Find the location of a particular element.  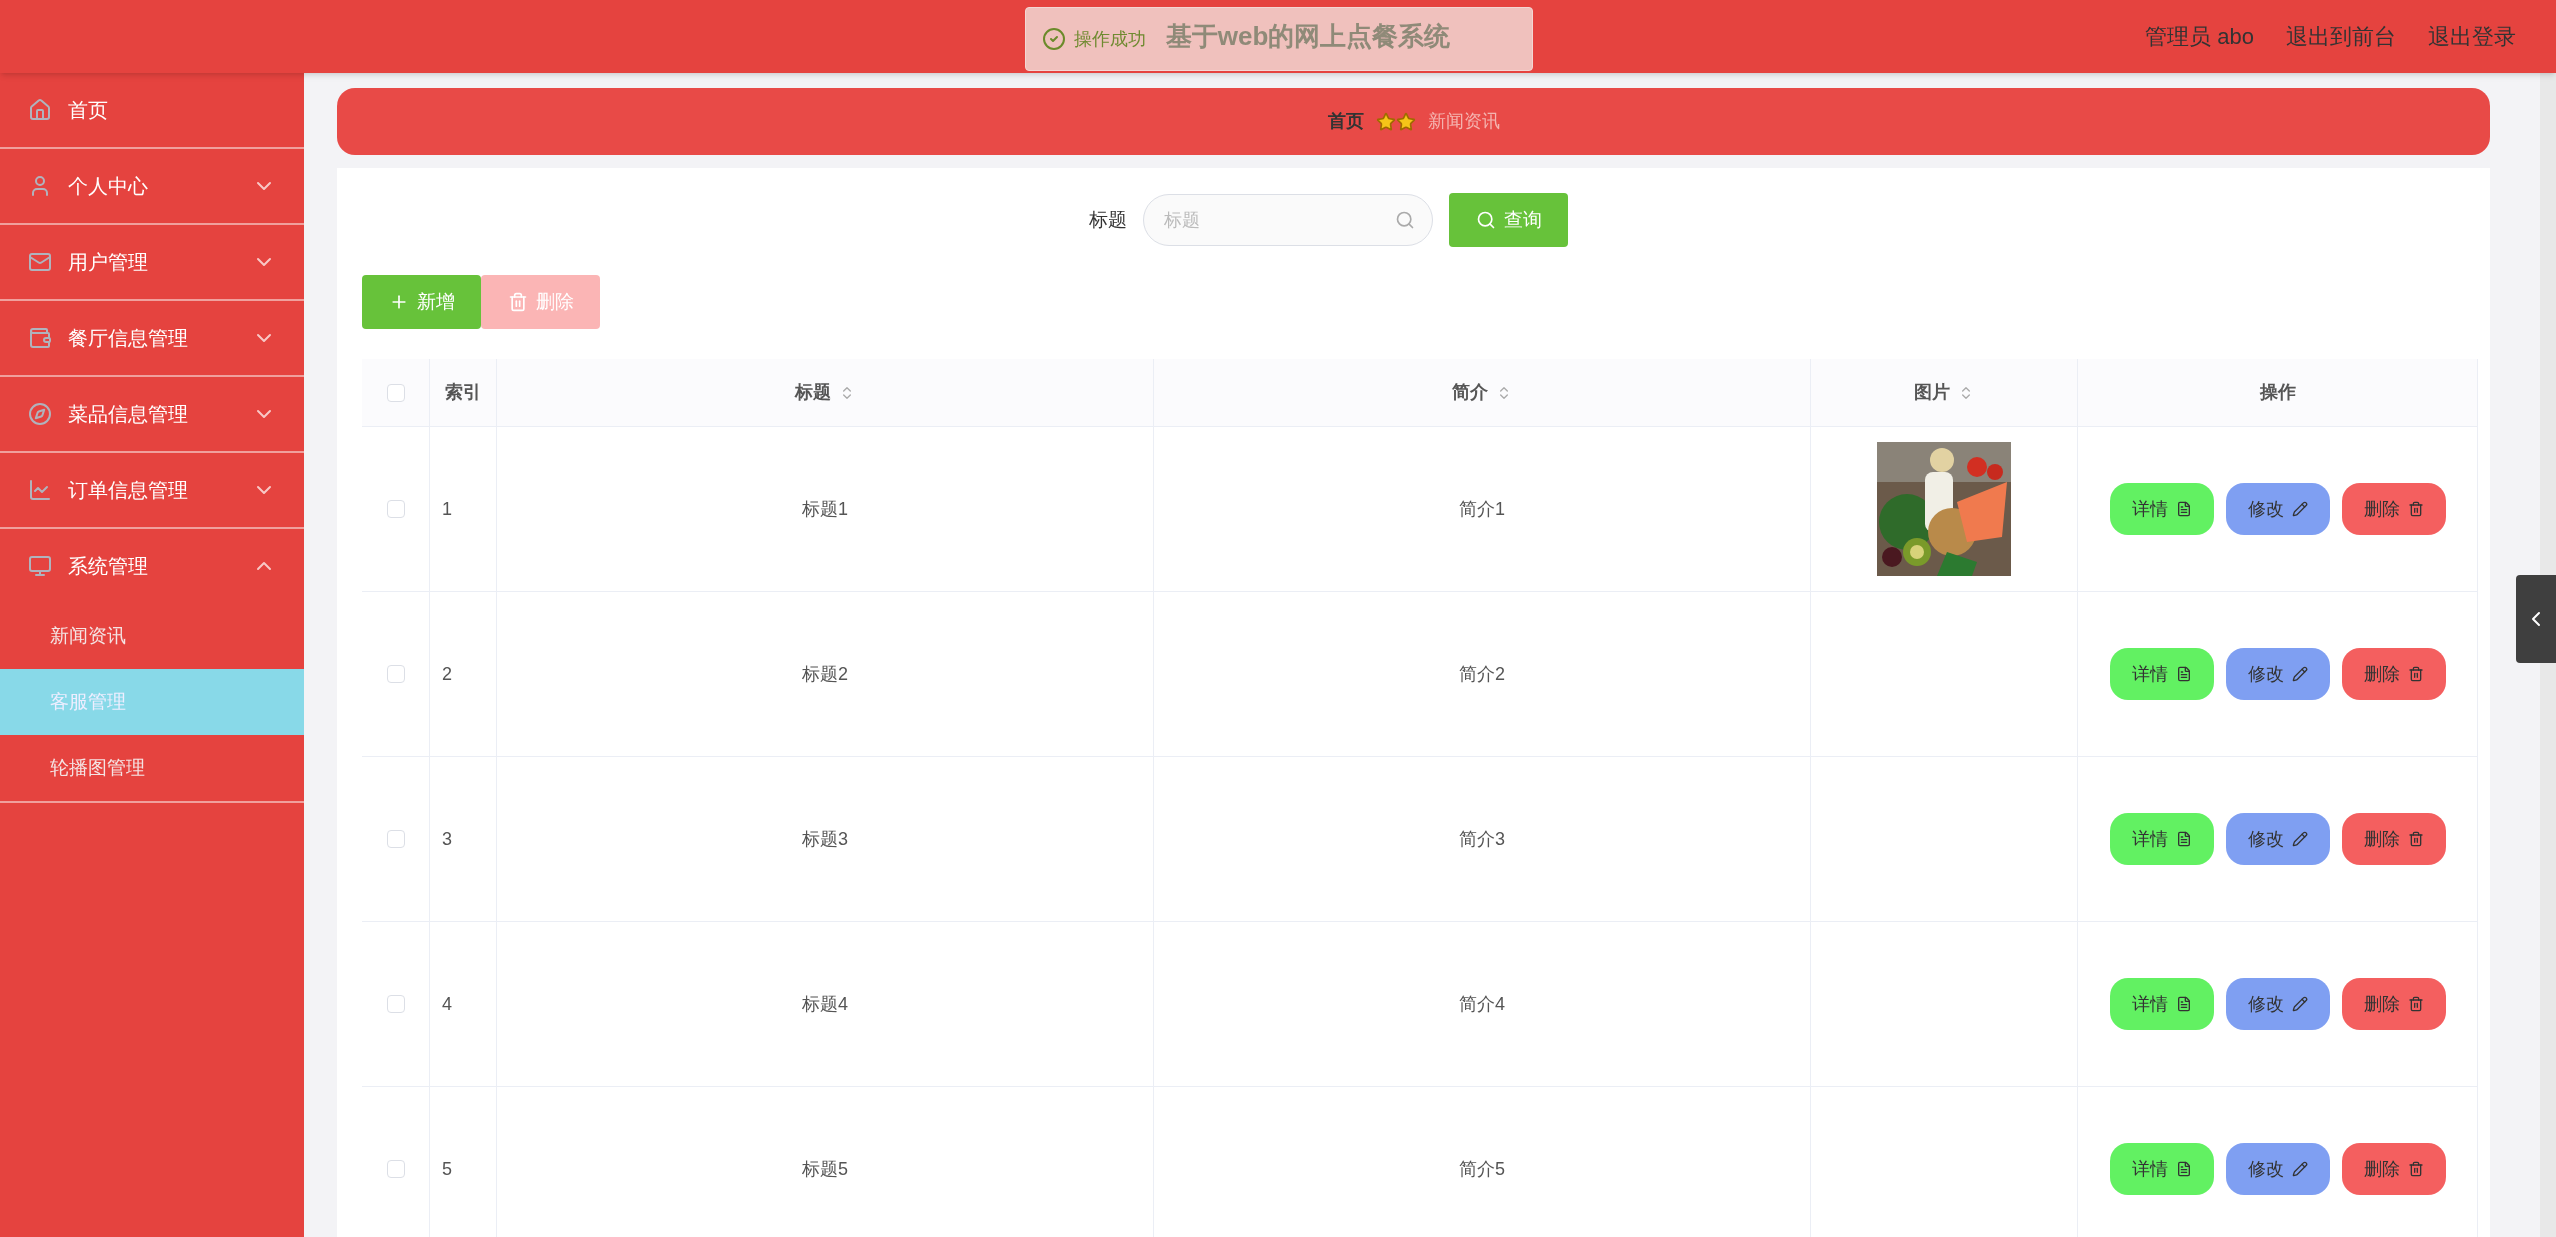

submenu-item: 新闻资讯 is located at coordinates (152, 636).